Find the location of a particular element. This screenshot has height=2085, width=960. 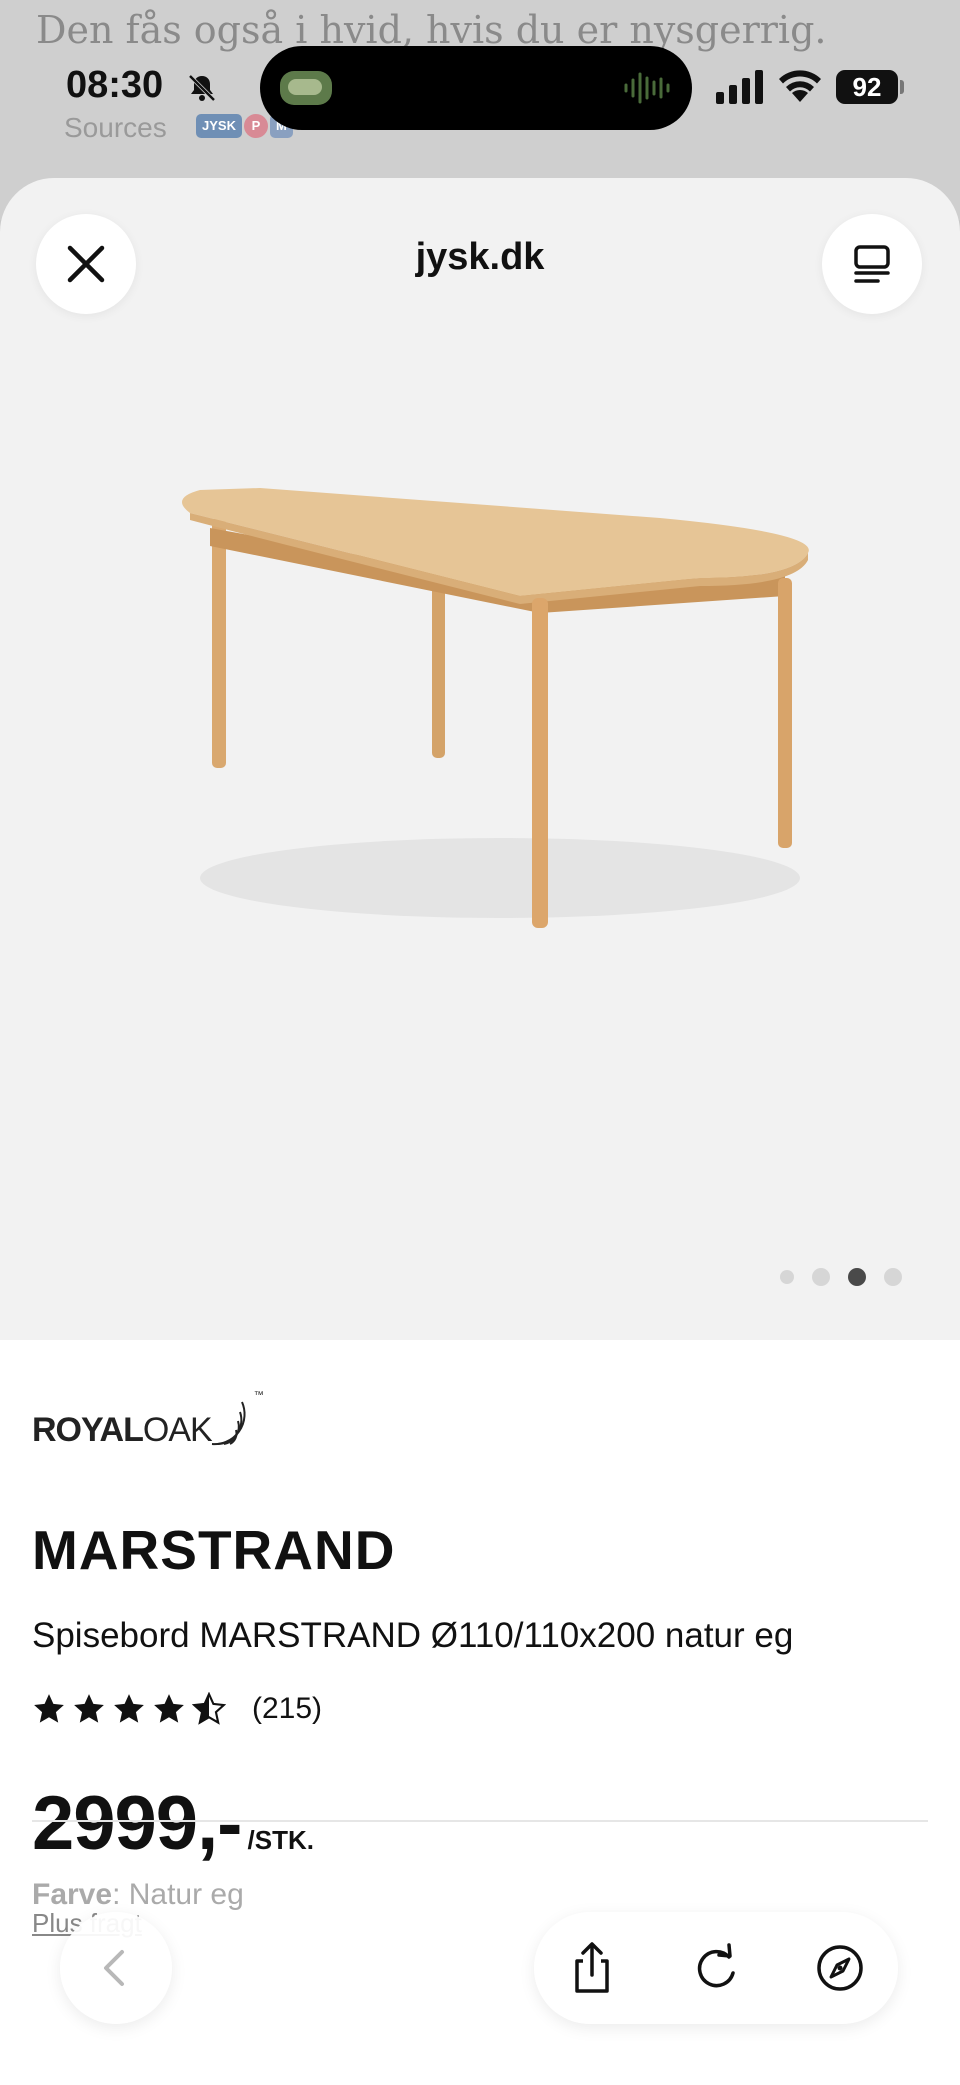

share-button is located at coordinates (592, 1968).